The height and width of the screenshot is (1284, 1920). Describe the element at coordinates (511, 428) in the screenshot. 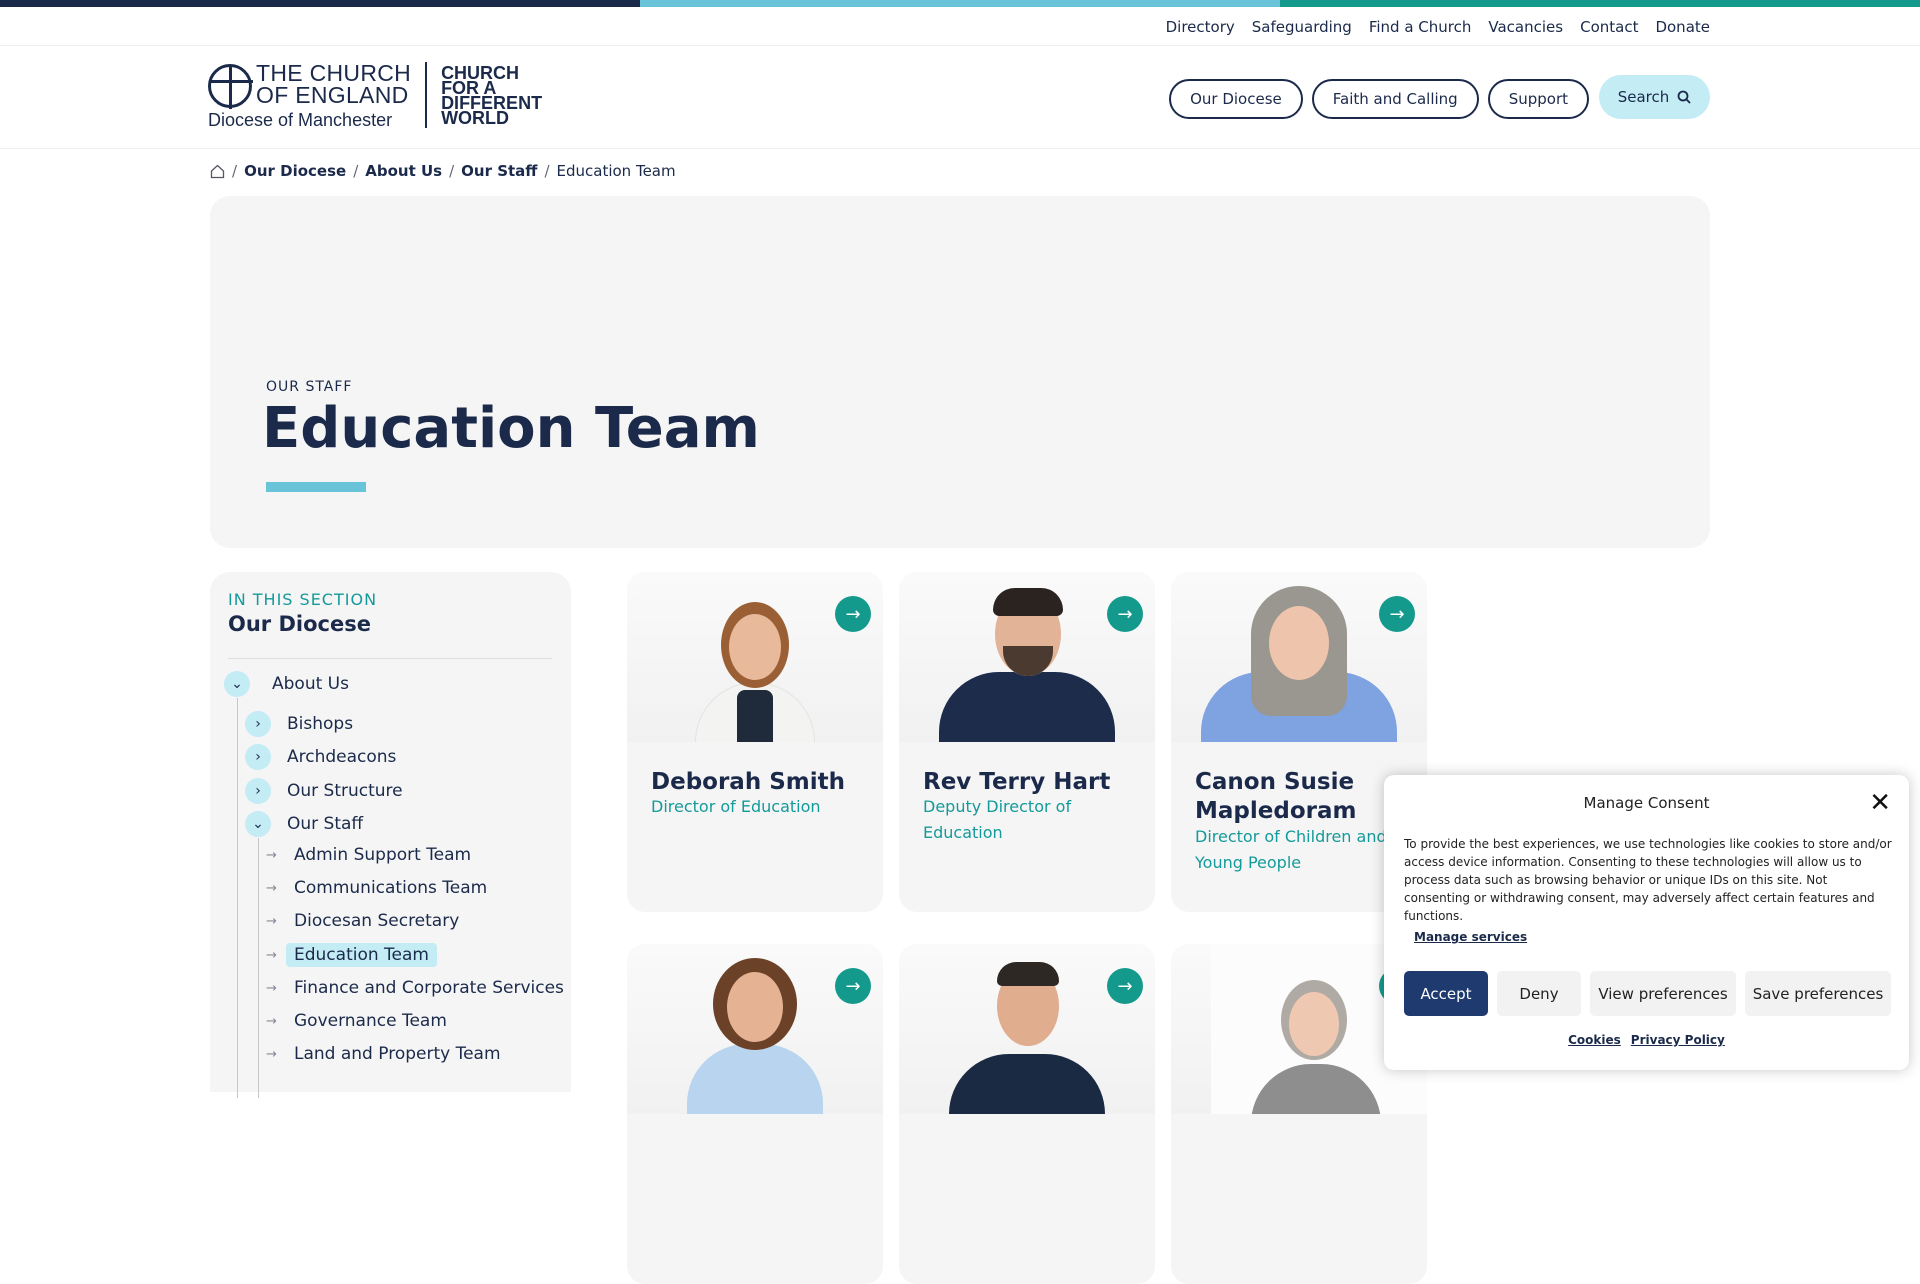

I see `page-title: Education Team` at that location.